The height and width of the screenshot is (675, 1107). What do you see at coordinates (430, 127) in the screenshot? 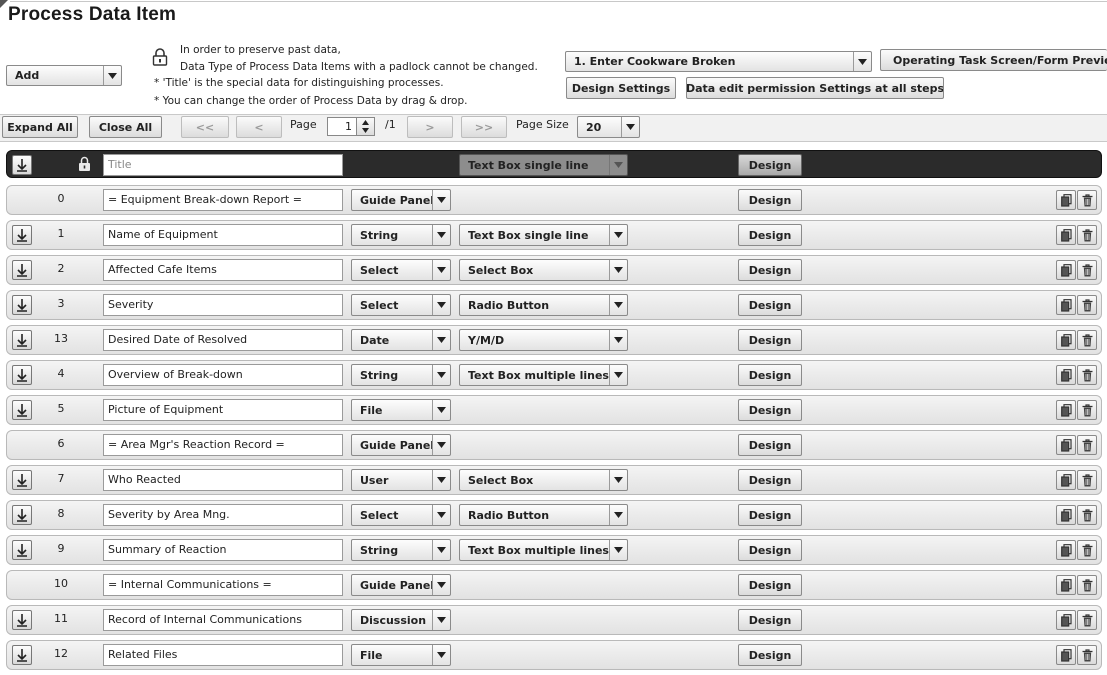
I see `next-page-button: >` at bounding box center [430, 127].